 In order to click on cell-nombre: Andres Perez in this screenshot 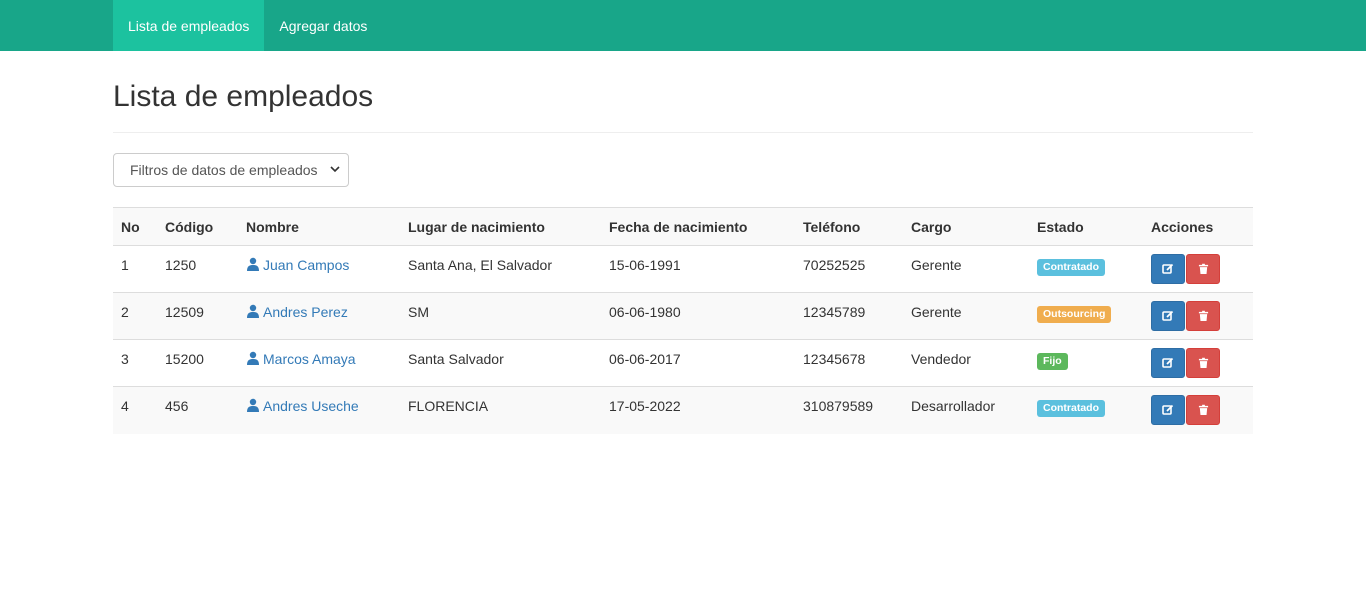, I will do `click(319, 316)`.